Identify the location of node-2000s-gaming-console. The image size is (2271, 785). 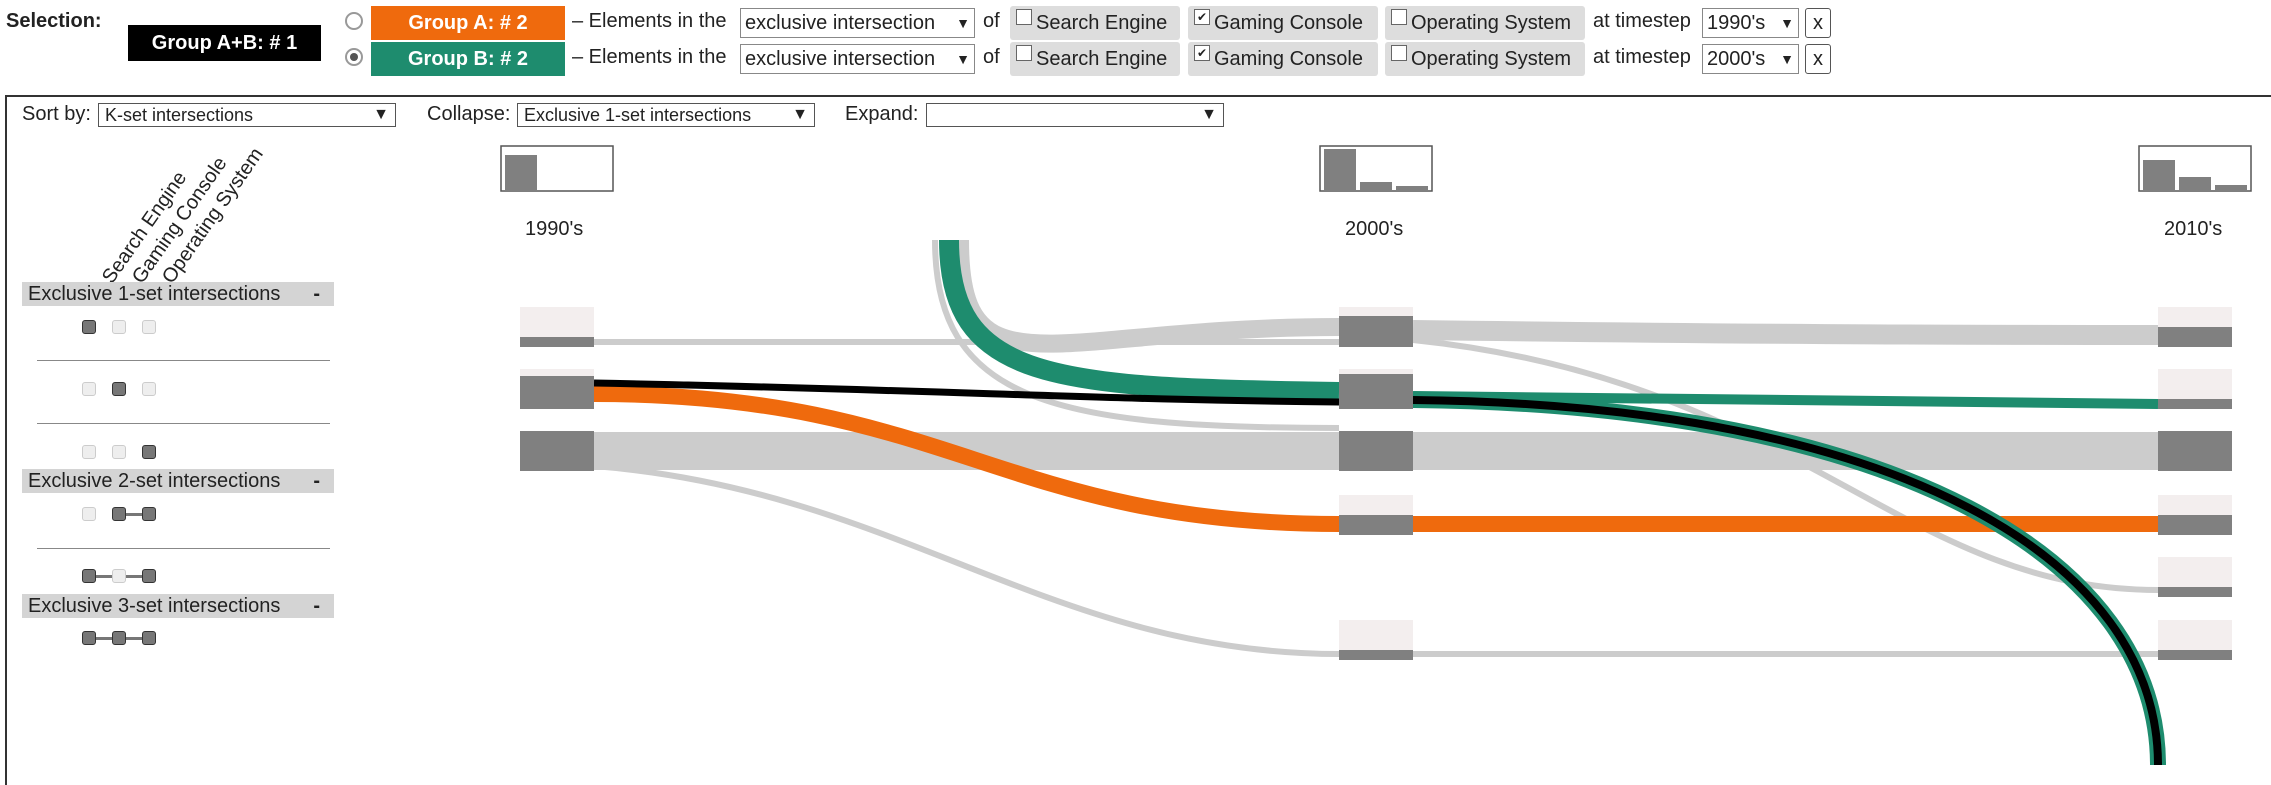
(1376, 391).